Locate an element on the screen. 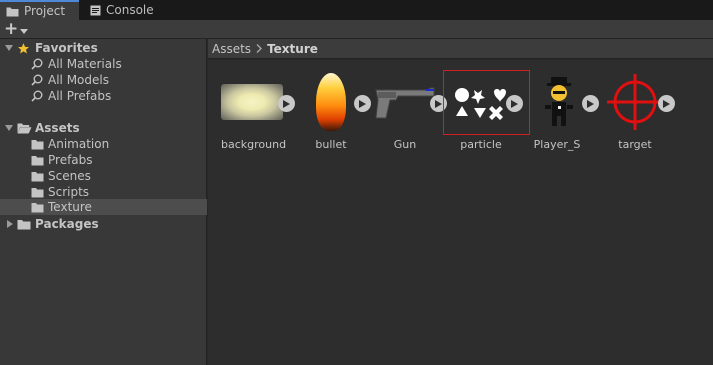 This screenshot has width=713, height=365. tree-item-all-prefabs: All Prefabs is located at coordinates (103, 96).